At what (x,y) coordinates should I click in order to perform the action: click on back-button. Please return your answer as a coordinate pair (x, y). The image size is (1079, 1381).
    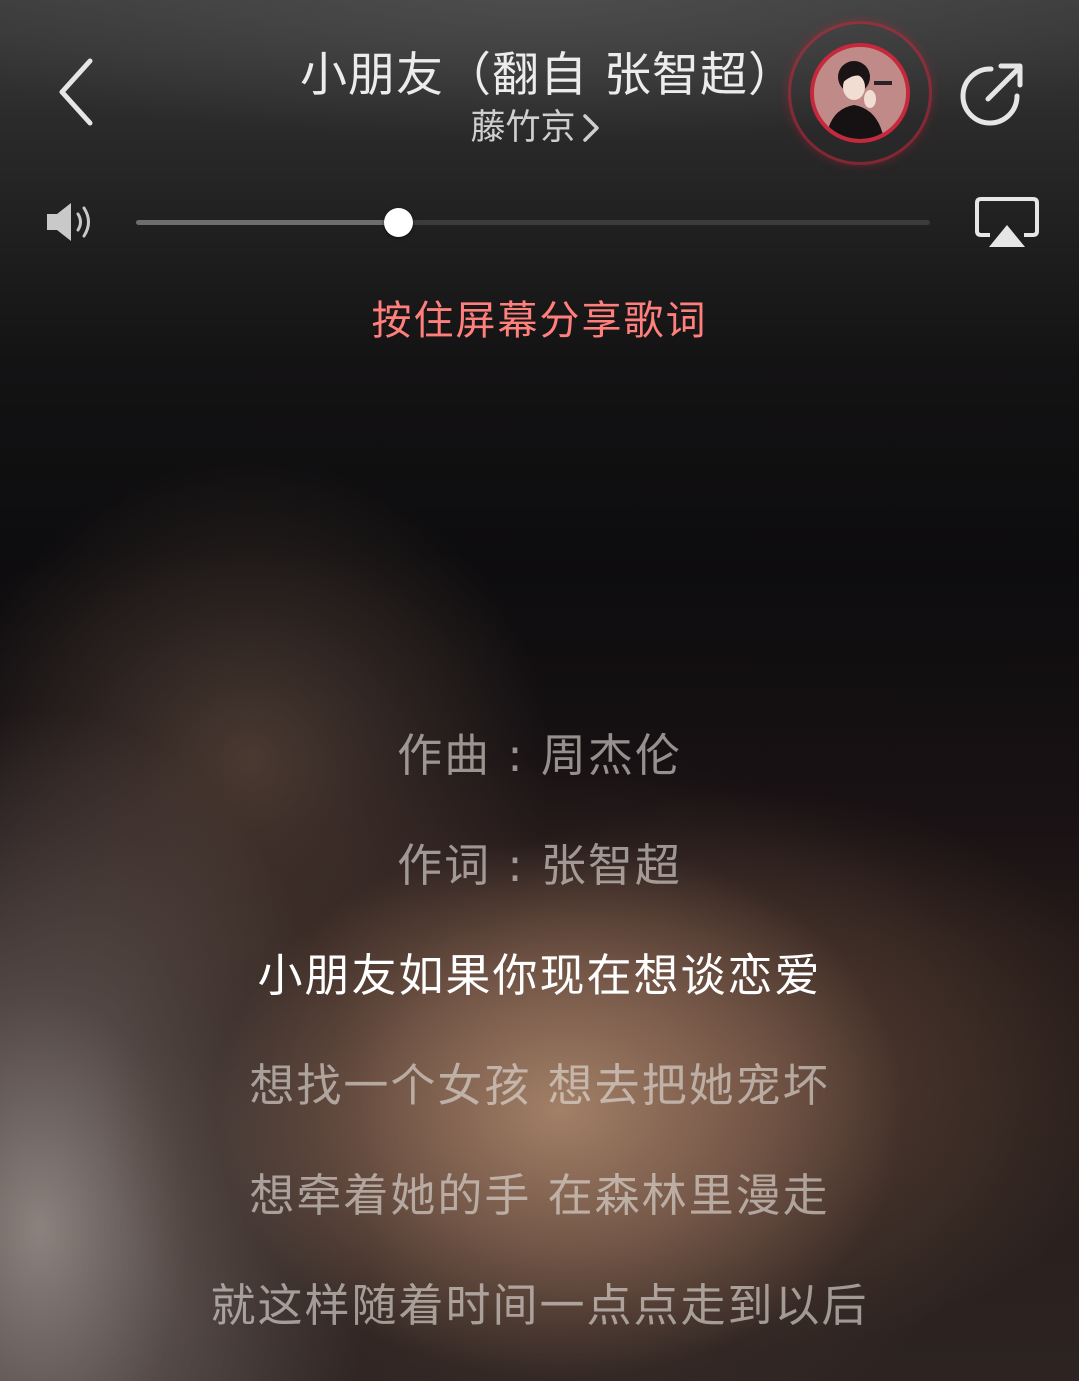
    Looking at the image, I should click on (76, 92).